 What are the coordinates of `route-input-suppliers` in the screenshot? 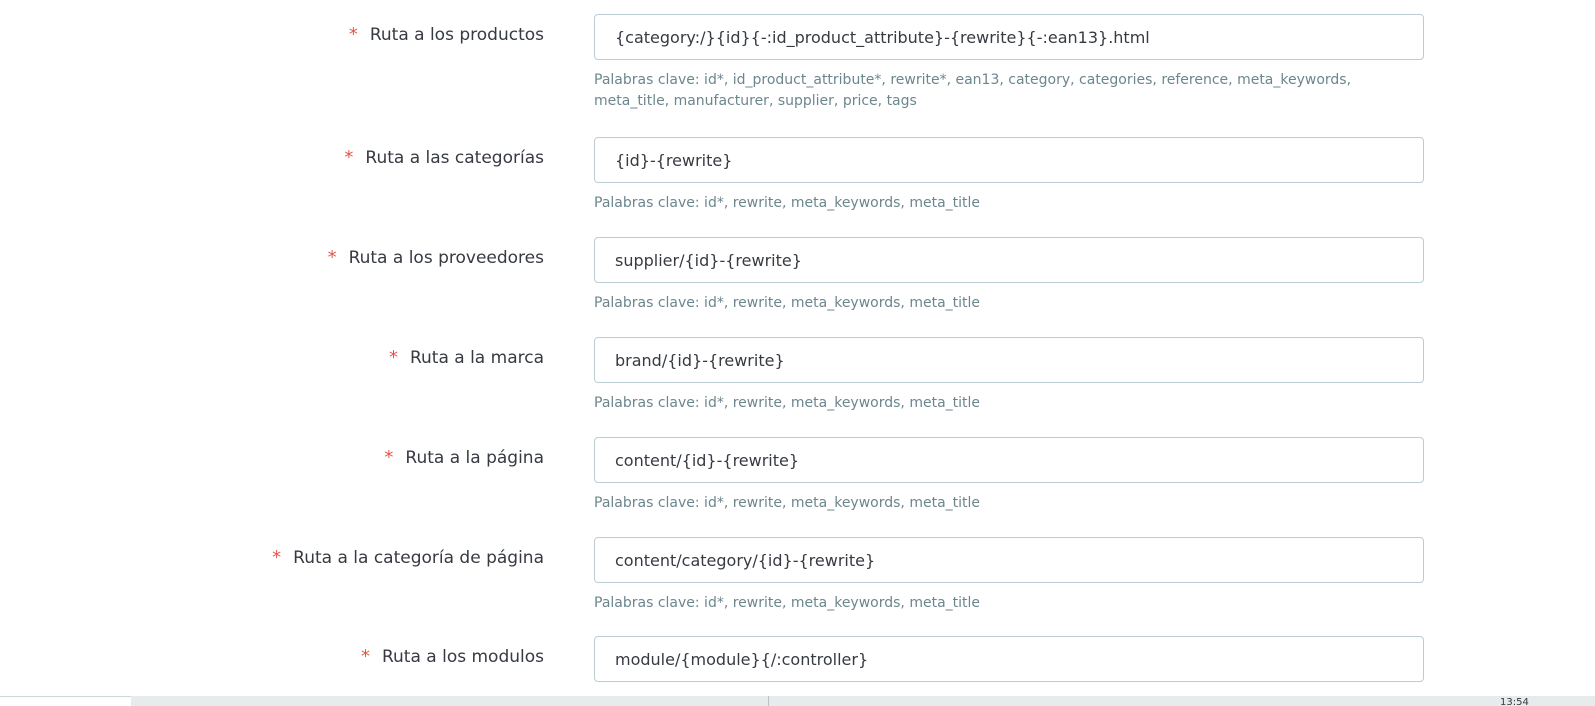 It's located at (1009, 260).